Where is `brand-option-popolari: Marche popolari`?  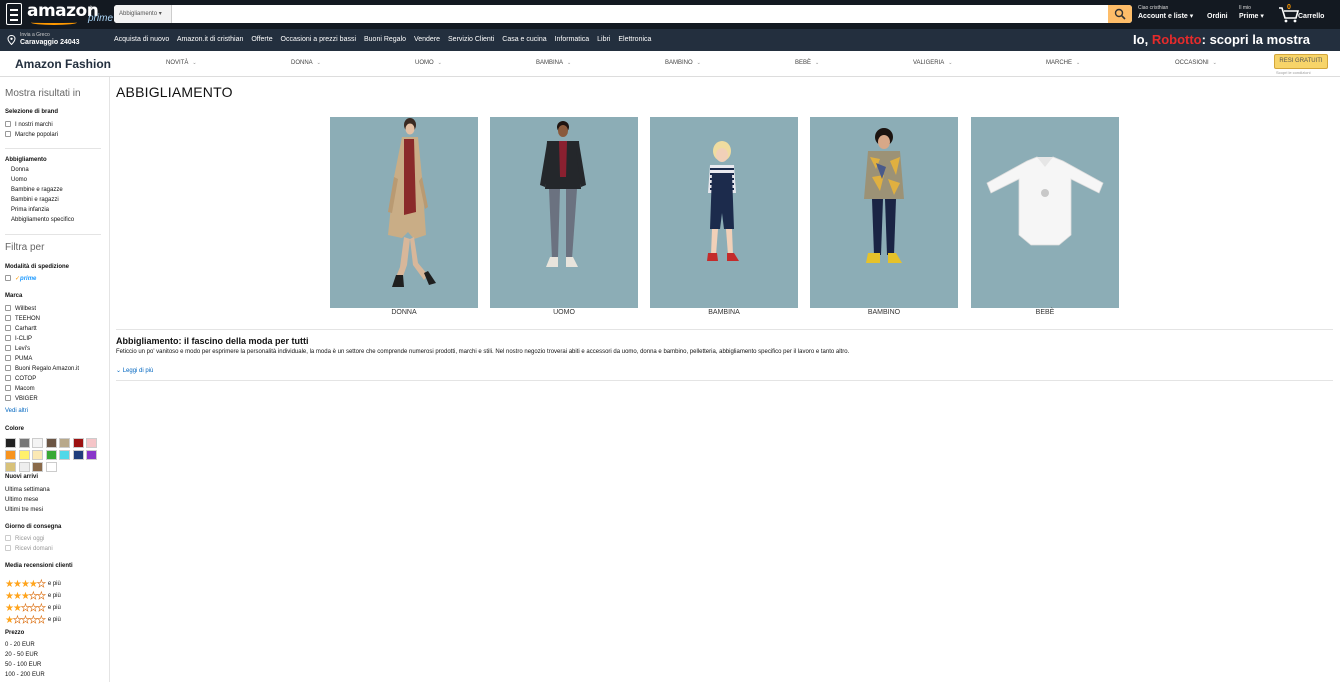
brand-option-popolari: Marche popolari is located at coordinates (31, 134).